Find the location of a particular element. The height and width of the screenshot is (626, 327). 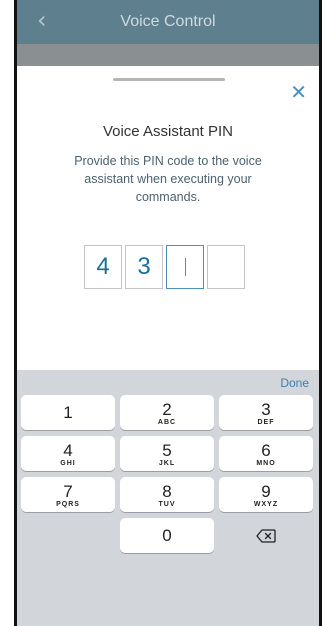

key-number: 9 is located at coordinates (266, 491).